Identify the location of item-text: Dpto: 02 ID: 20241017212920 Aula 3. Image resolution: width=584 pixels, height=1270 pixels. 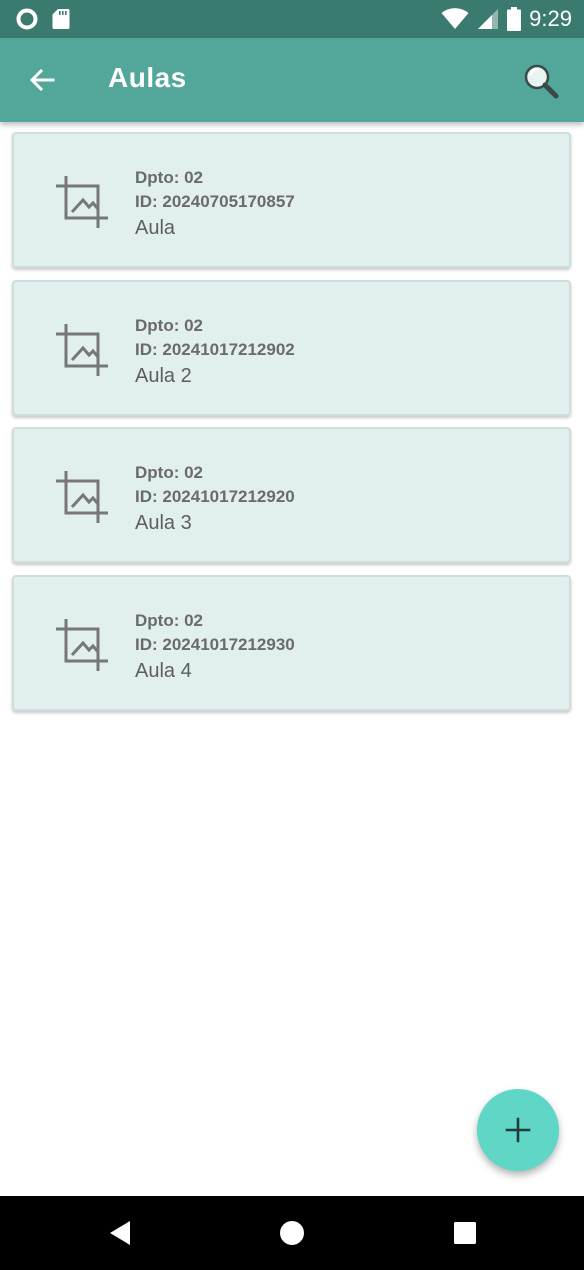
(215, 499).